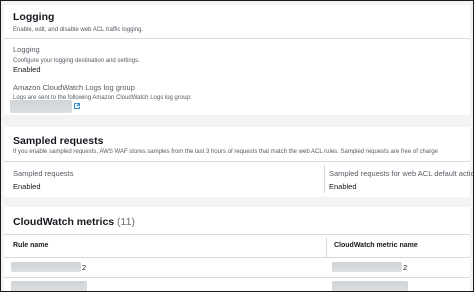 Image resolution: width=474 pixels, height=292 pixels. Describe the element at coordinates (405, 267) in the screenshot. I see `metric-name-suffix: 2` at that location.